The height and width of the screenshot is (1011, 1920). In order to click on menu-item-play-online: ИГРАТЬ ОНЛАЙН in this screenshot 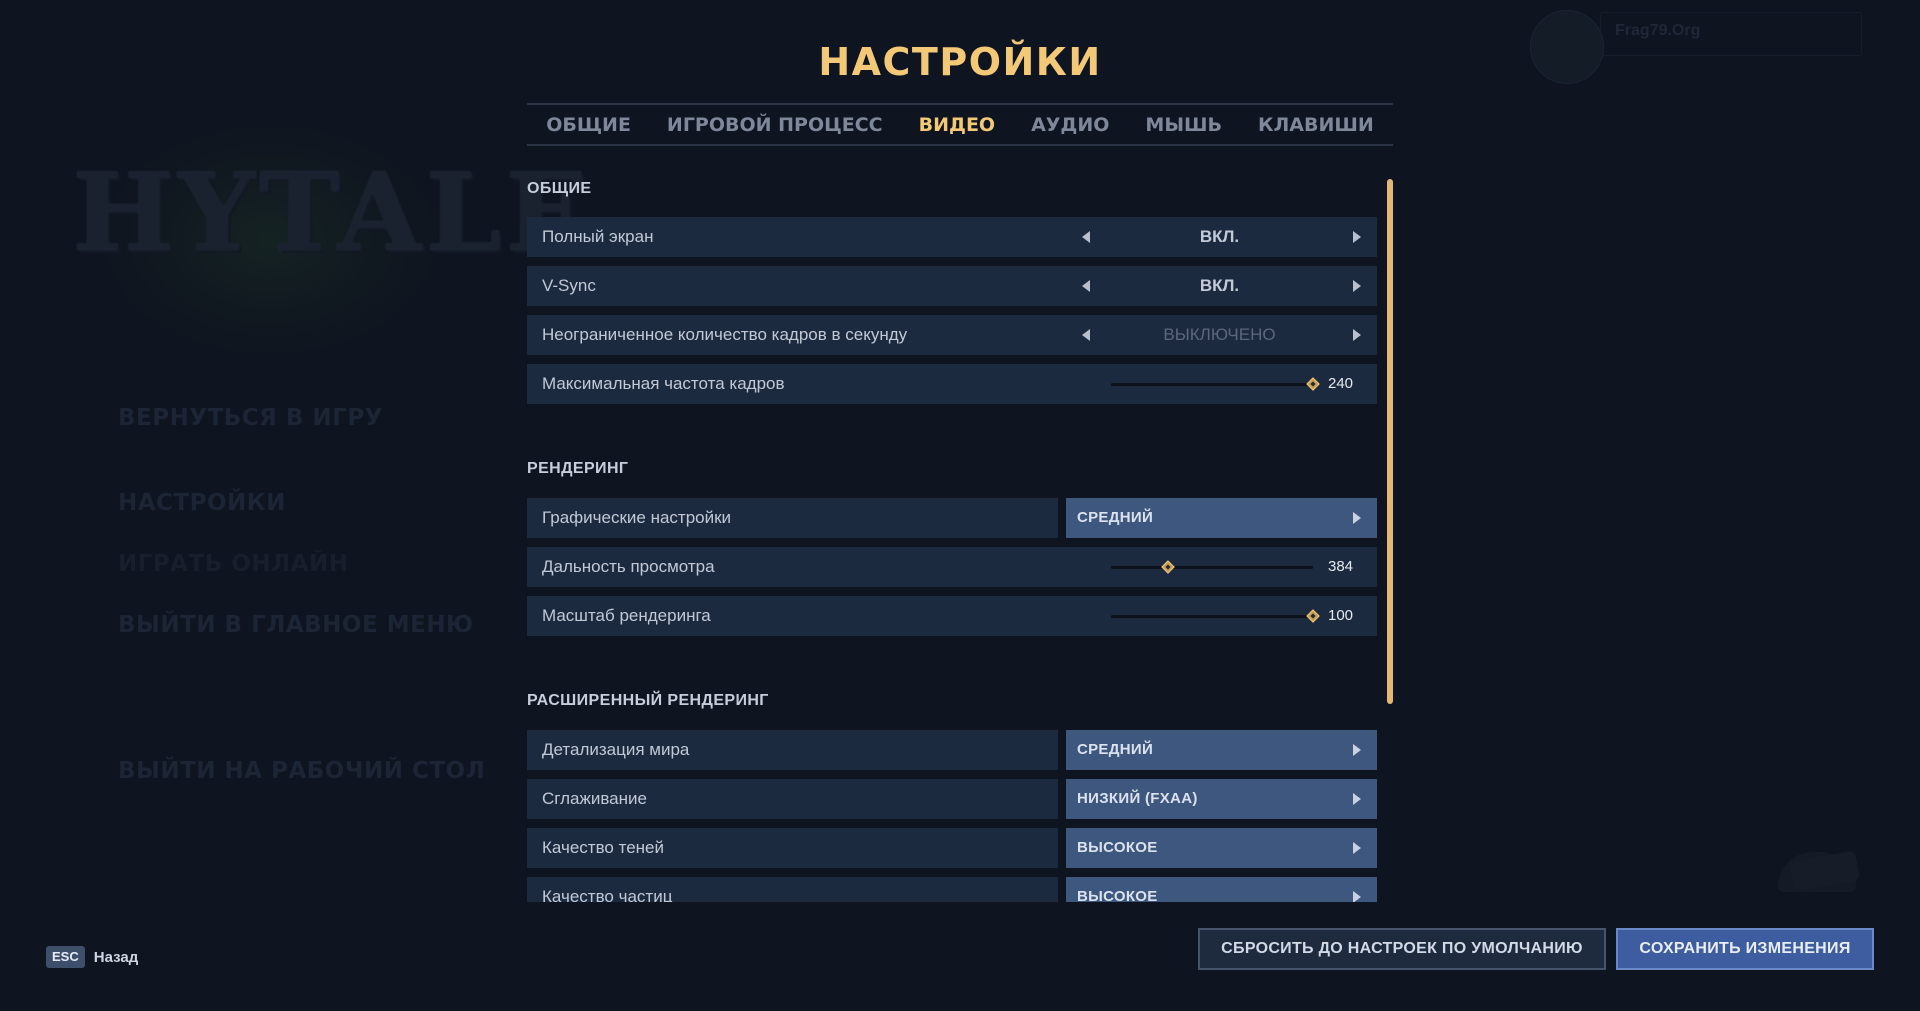, I will do `click(233, 564)`.